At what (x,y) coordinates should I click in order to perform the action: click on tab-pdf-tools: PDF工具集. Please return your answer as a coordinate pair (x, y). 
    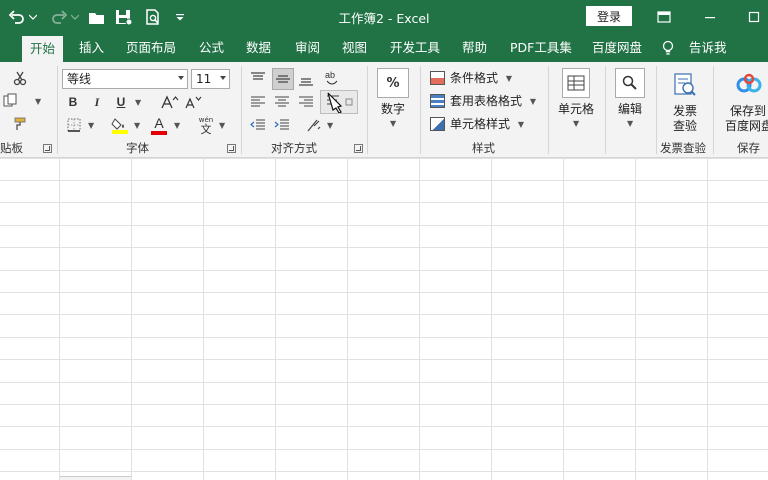
    Looking at the image, I should click on (541, 48).